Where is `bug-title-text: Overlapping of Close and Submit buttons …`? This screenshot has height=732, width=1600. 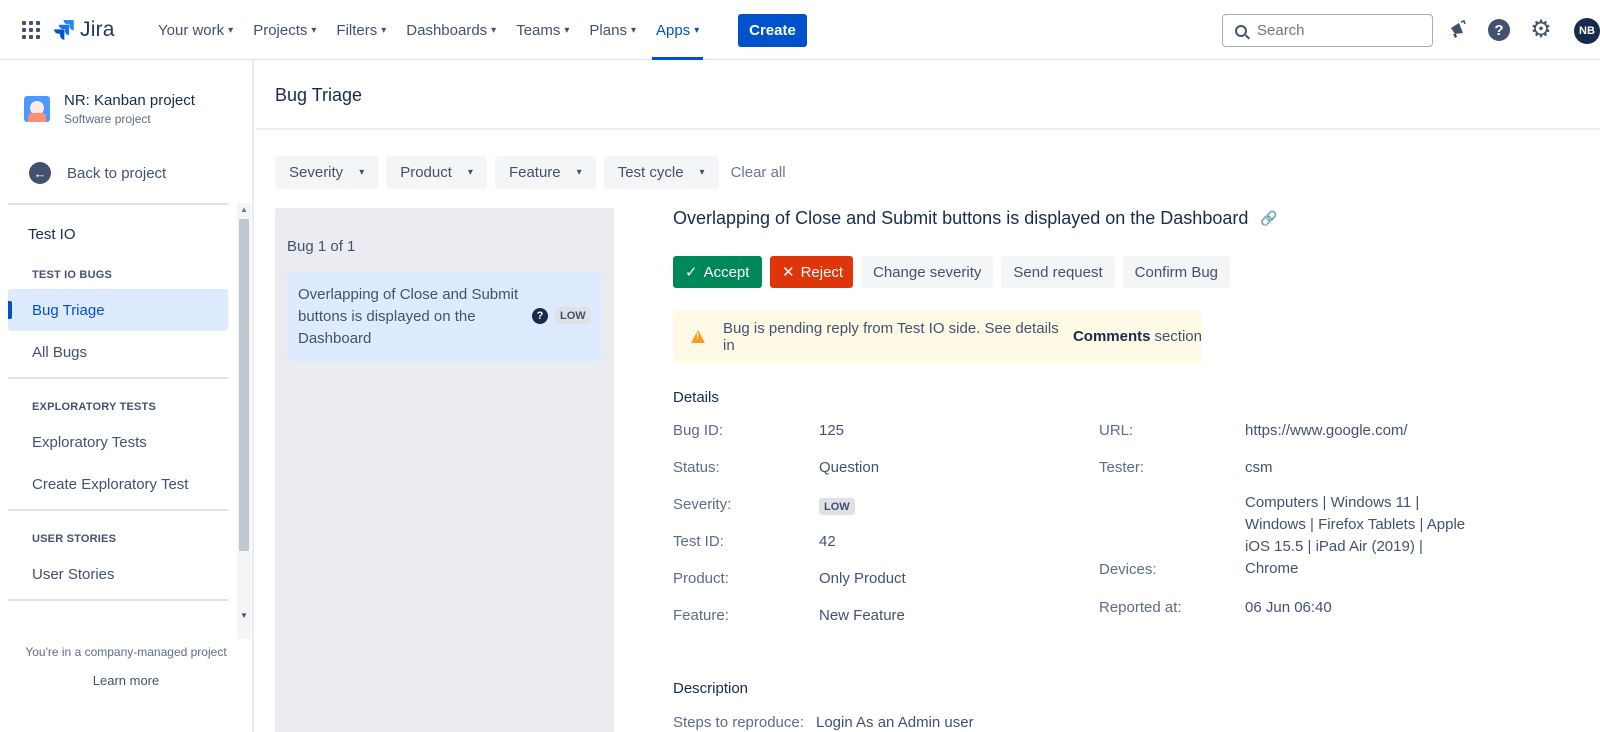
bug-title-text: Overlapping of Close and Submit buttons … is located at coordinates (961, 218).